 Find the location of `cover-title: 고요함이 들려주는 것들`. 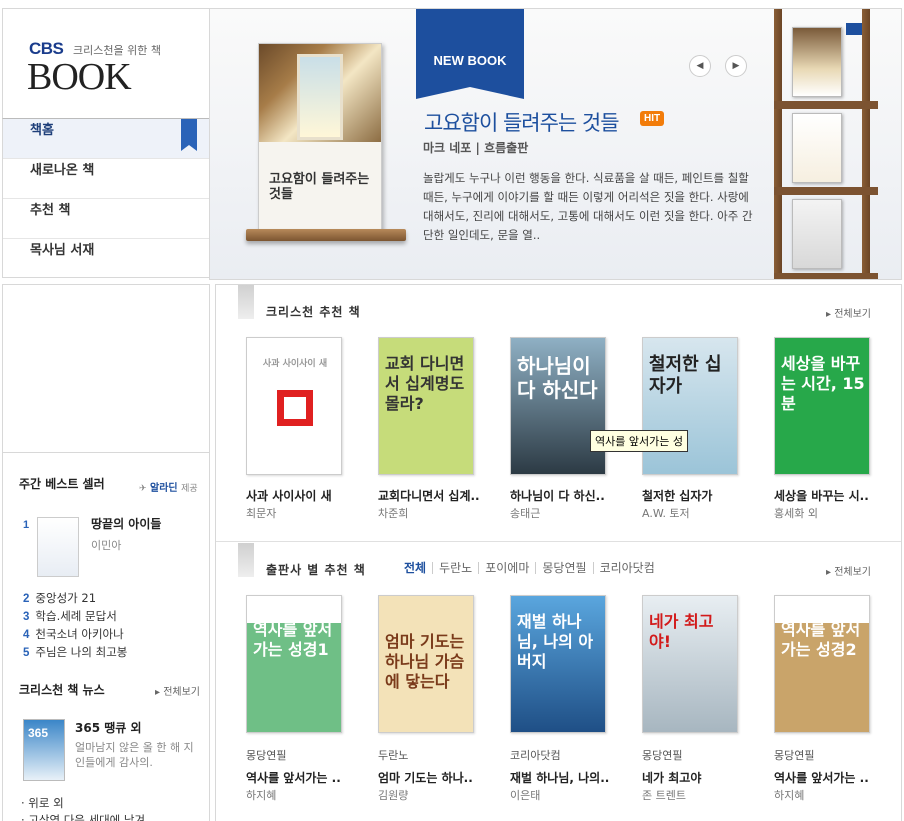

cover-title: 고요함이 들려주는 것들 is located at coordinates (319, 187).